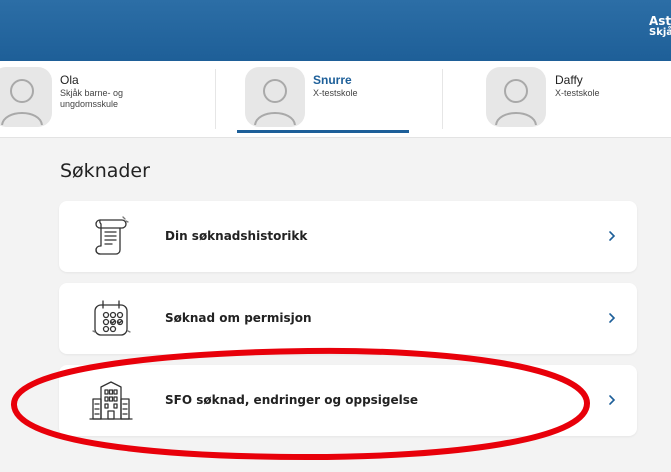  What do you see at coordinates (348, 318) in the screenshot?
I see `card-leave-application: Søknad om permisjon` at bounding box center [348, 318].